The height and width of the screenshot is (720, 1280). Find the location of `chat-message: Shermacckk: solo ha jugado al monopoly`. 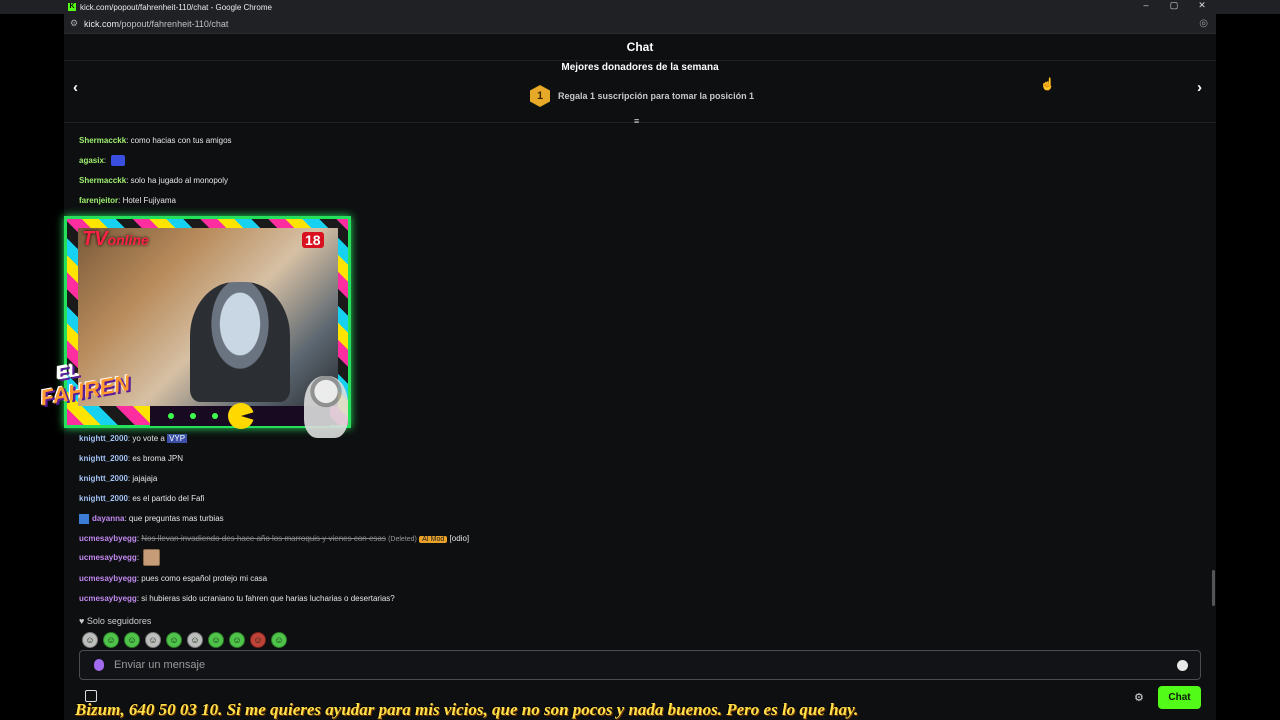

chat-message: Shermacckk: solo ha jugado al monopoly is located at coordinates (154, 180).